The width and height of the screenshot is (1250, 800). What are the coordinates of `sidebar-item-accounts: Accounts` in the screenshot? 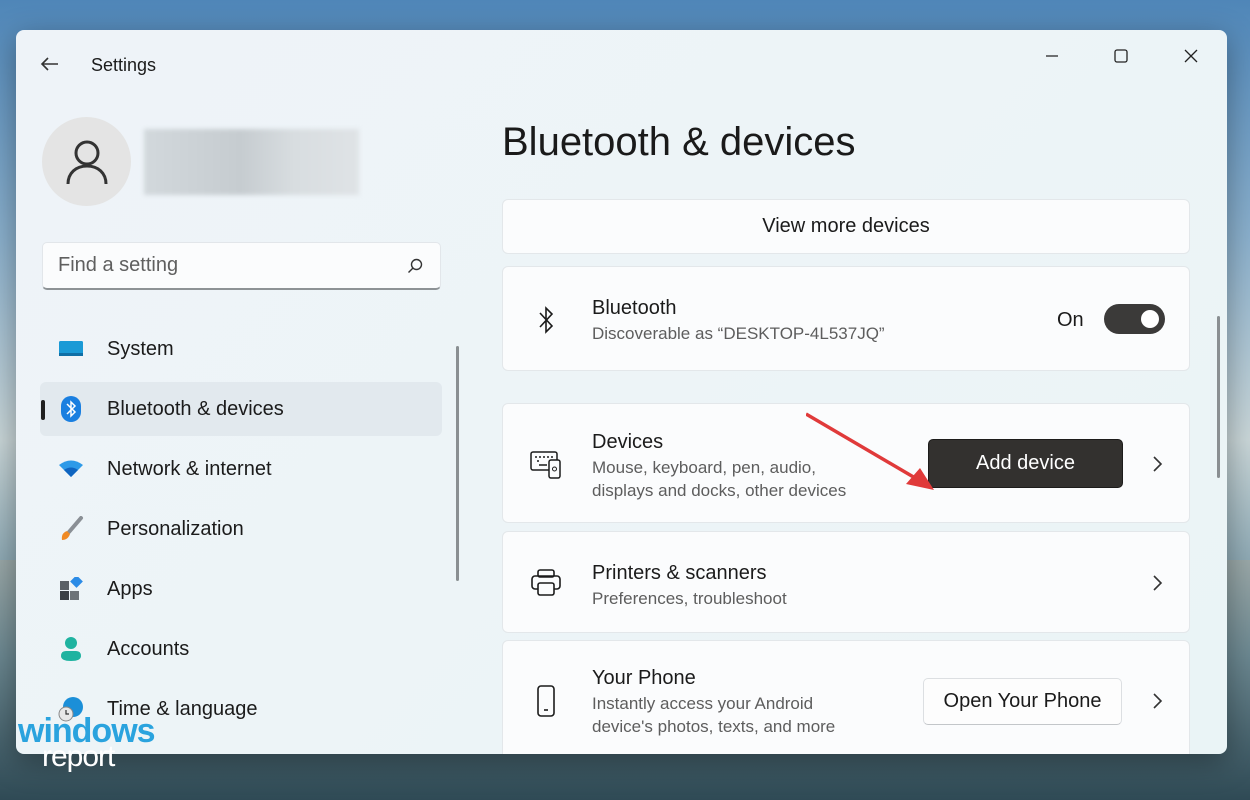 It's located at (241, 649).